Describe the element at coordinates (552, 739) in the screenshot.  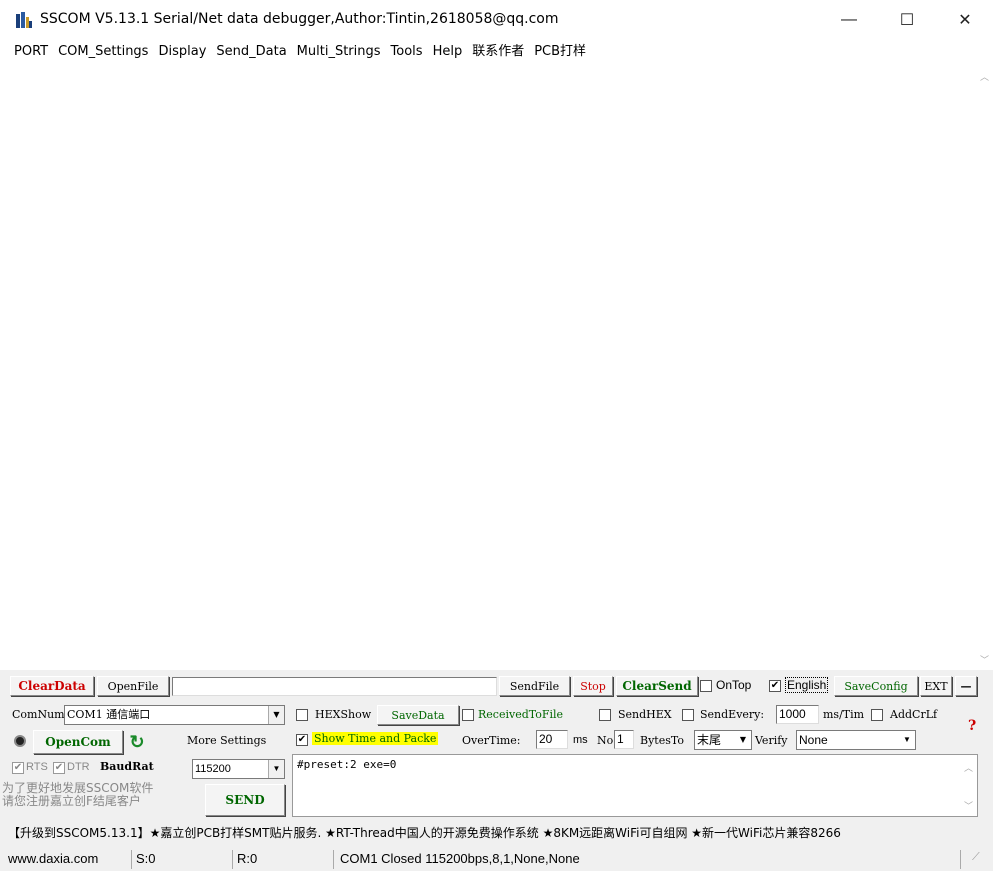
I see `overtime-input: 20` at that location.